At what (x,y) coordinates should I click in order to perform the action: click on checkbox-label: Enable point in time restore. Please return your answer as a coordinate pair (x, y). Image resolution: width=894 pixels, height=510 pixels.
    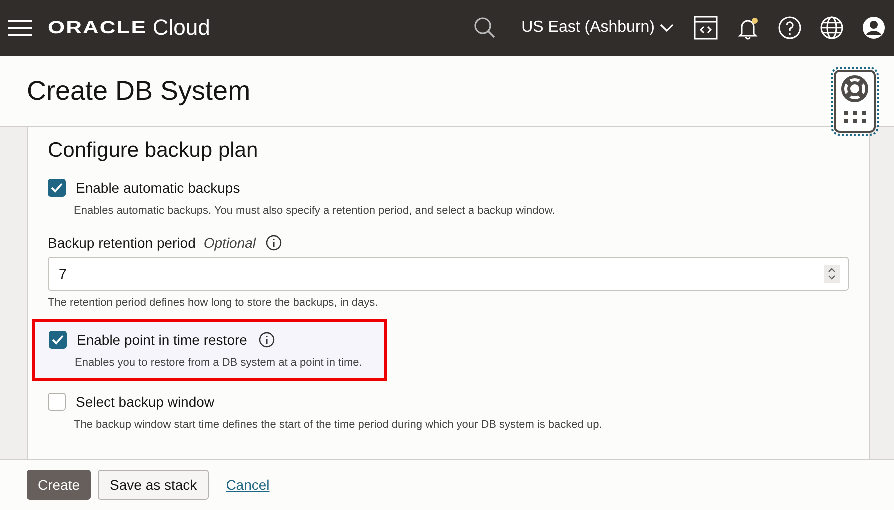
    Looking at the image, I should click on (162, 340).